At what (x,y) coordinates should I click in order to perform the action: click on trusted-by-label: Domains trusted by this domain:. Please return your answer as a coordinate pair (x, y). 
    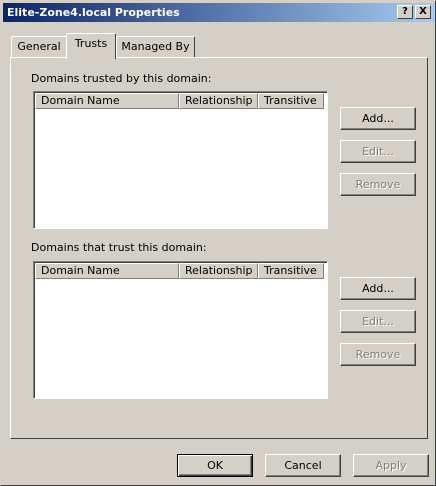
    Looking at the image, I should click on (121, 78).